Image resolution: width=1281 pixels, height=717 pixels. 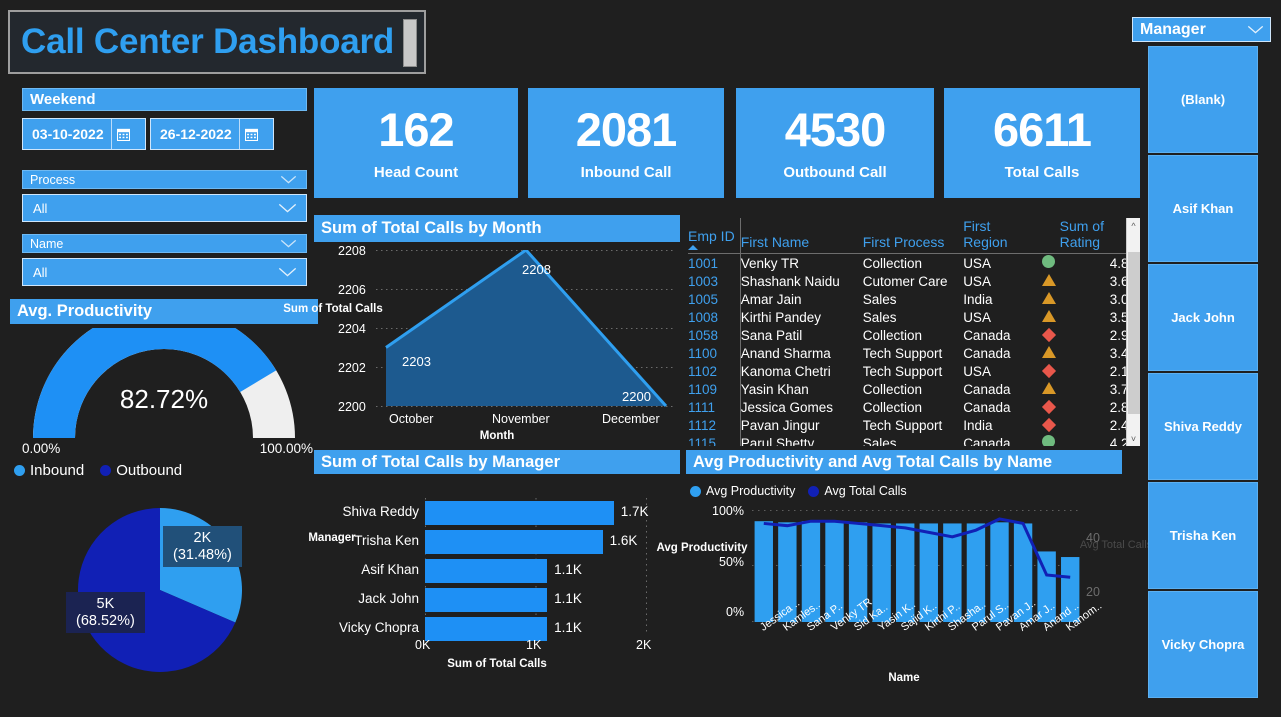 I want to click on cell-first-name: Amar Jain, so click(x=771, y=299).